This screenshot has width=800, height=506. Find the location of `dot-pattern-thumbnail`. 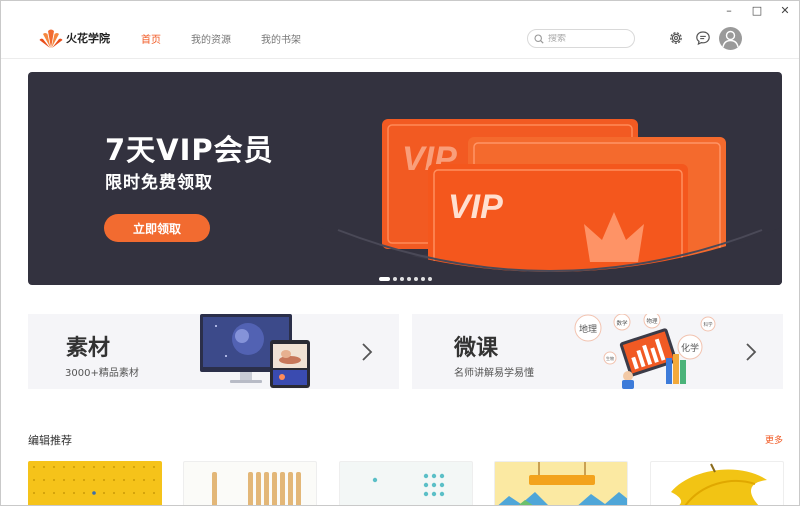

dot-pattern-thumbnail is located at coordinates (94, 480).